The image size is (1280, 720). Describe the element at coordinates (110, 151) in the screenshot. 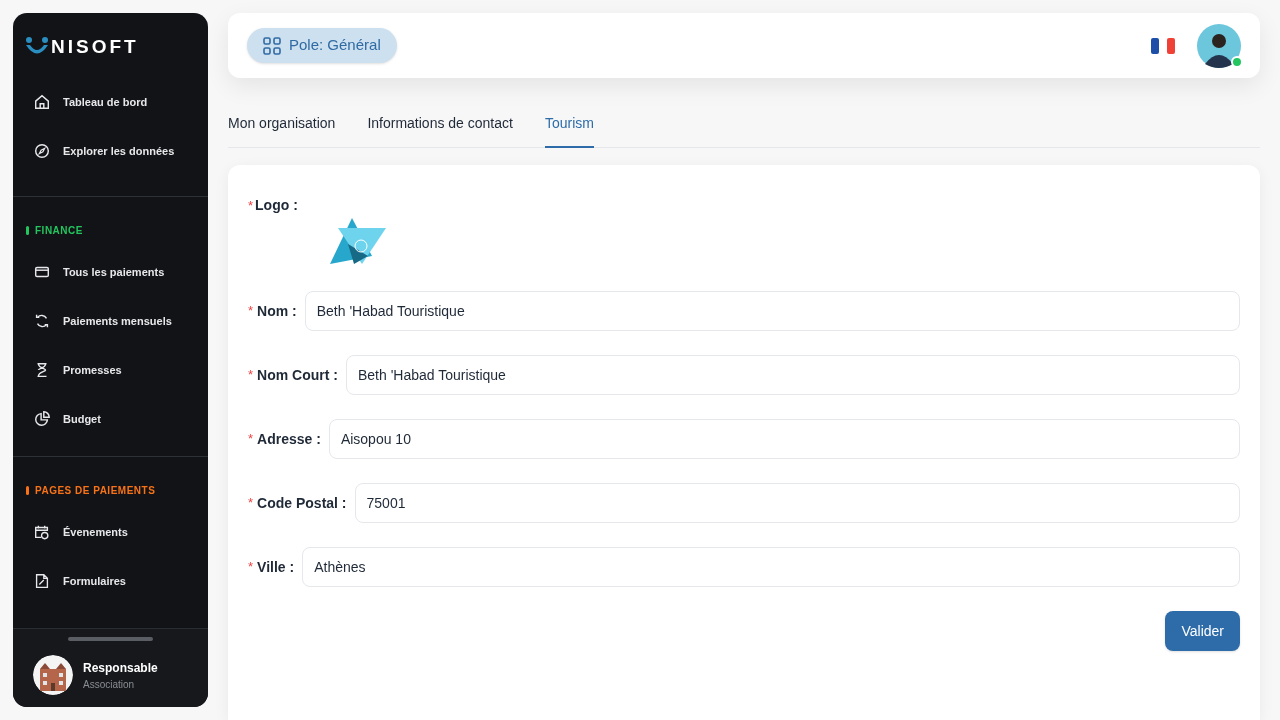

I see `sidebar-item: Explorer les données` at that location.